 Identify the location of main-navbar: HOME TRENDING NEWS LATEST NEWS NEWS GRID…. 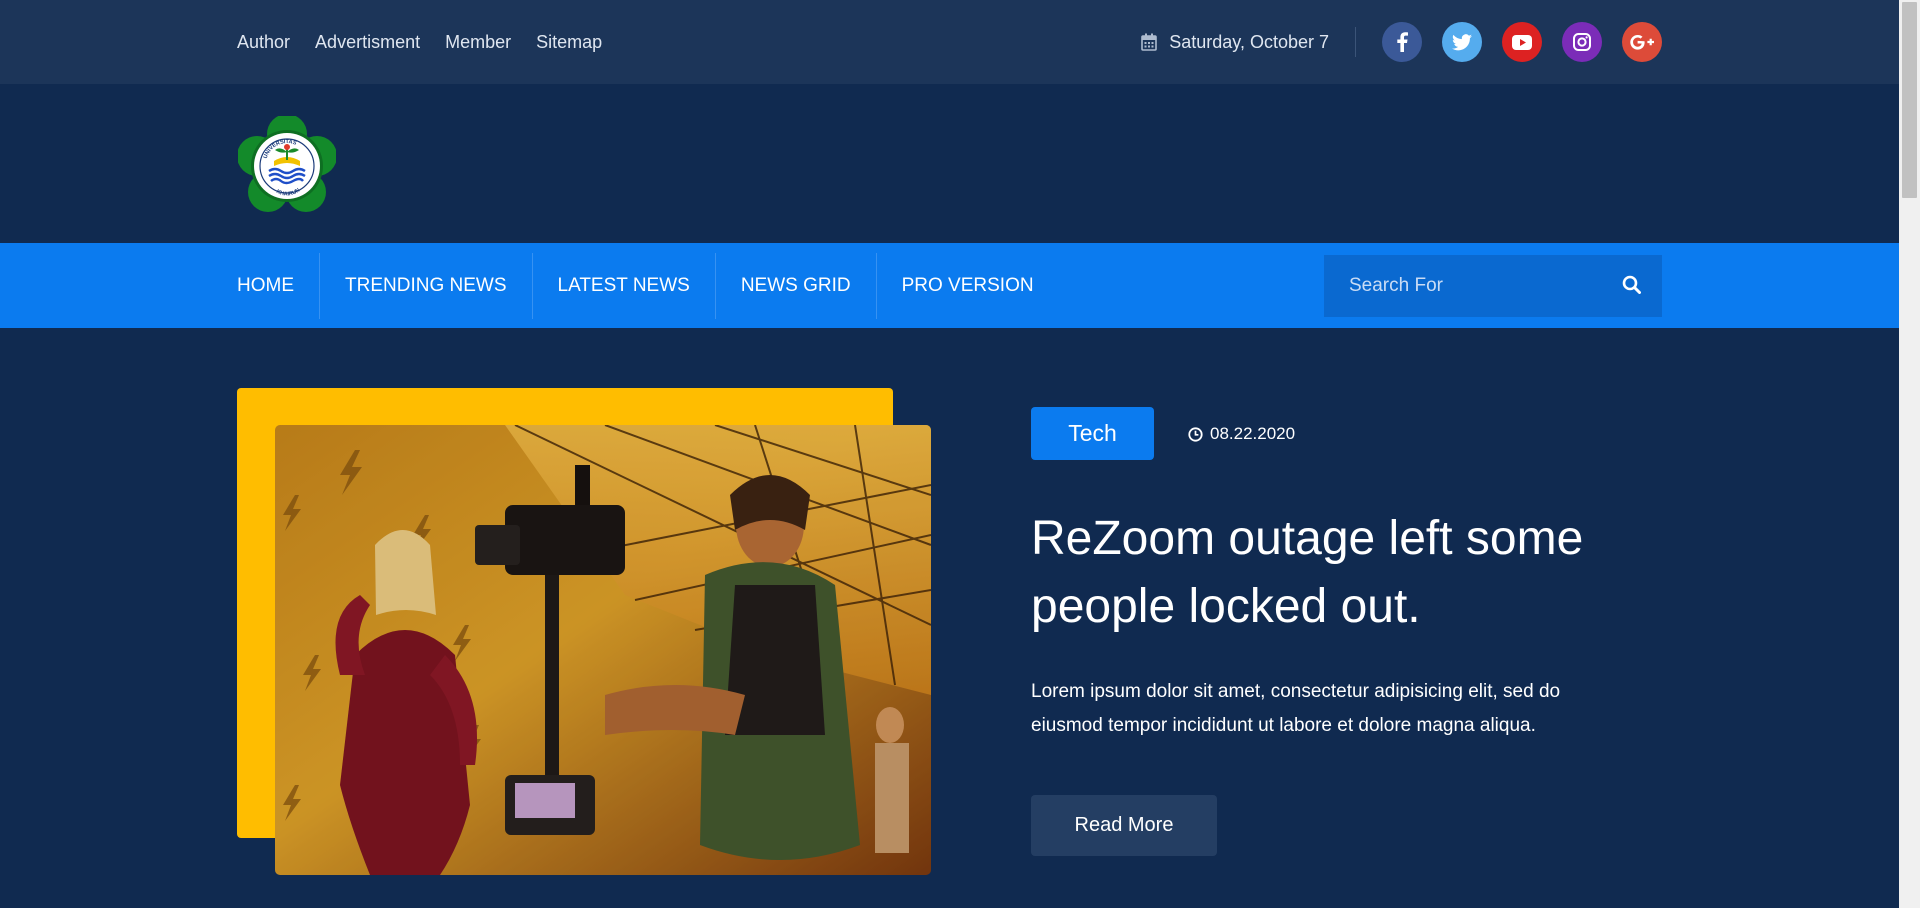
(949, 285).